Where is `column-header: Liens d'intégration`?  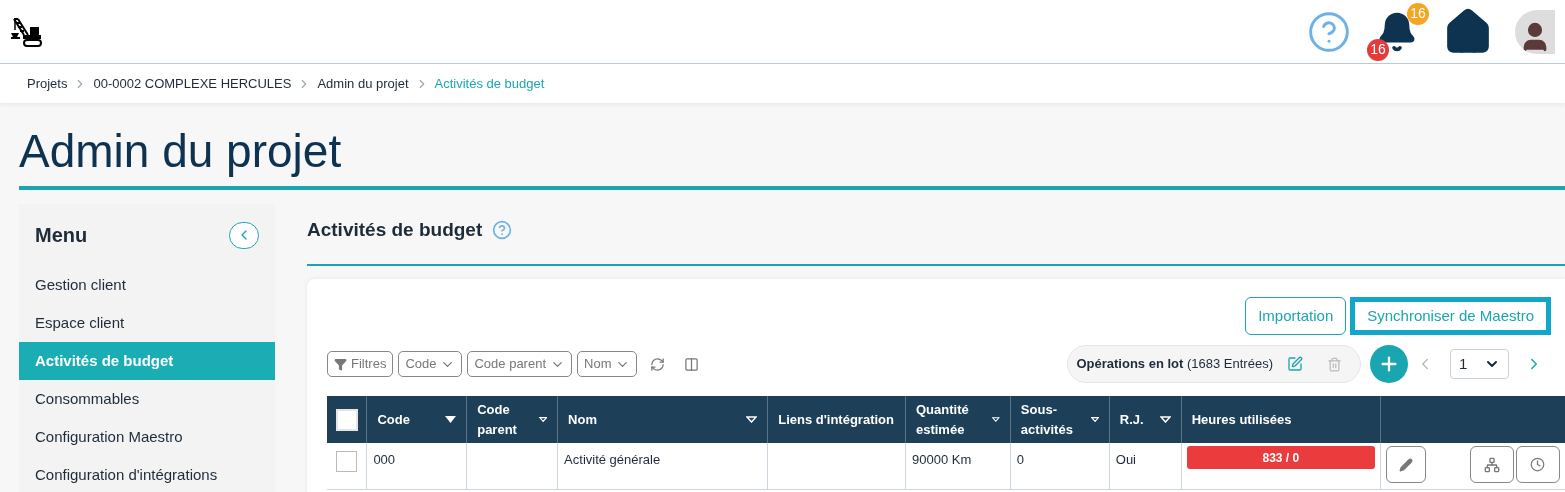 column-header: Liens d'intégration is located at coordinates (836, 419).